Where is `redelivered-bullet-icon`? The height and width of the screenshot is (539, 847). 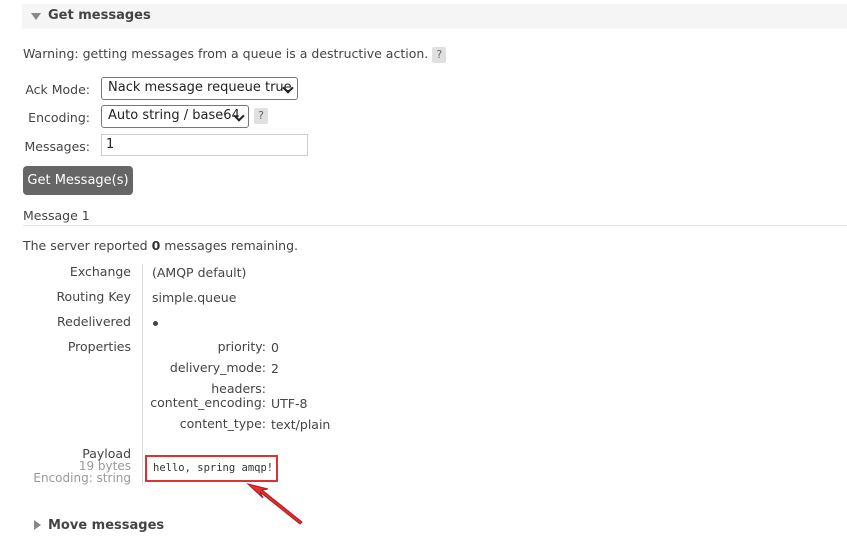 redelivered-bullet-icon is located at coordinates (155, 323).